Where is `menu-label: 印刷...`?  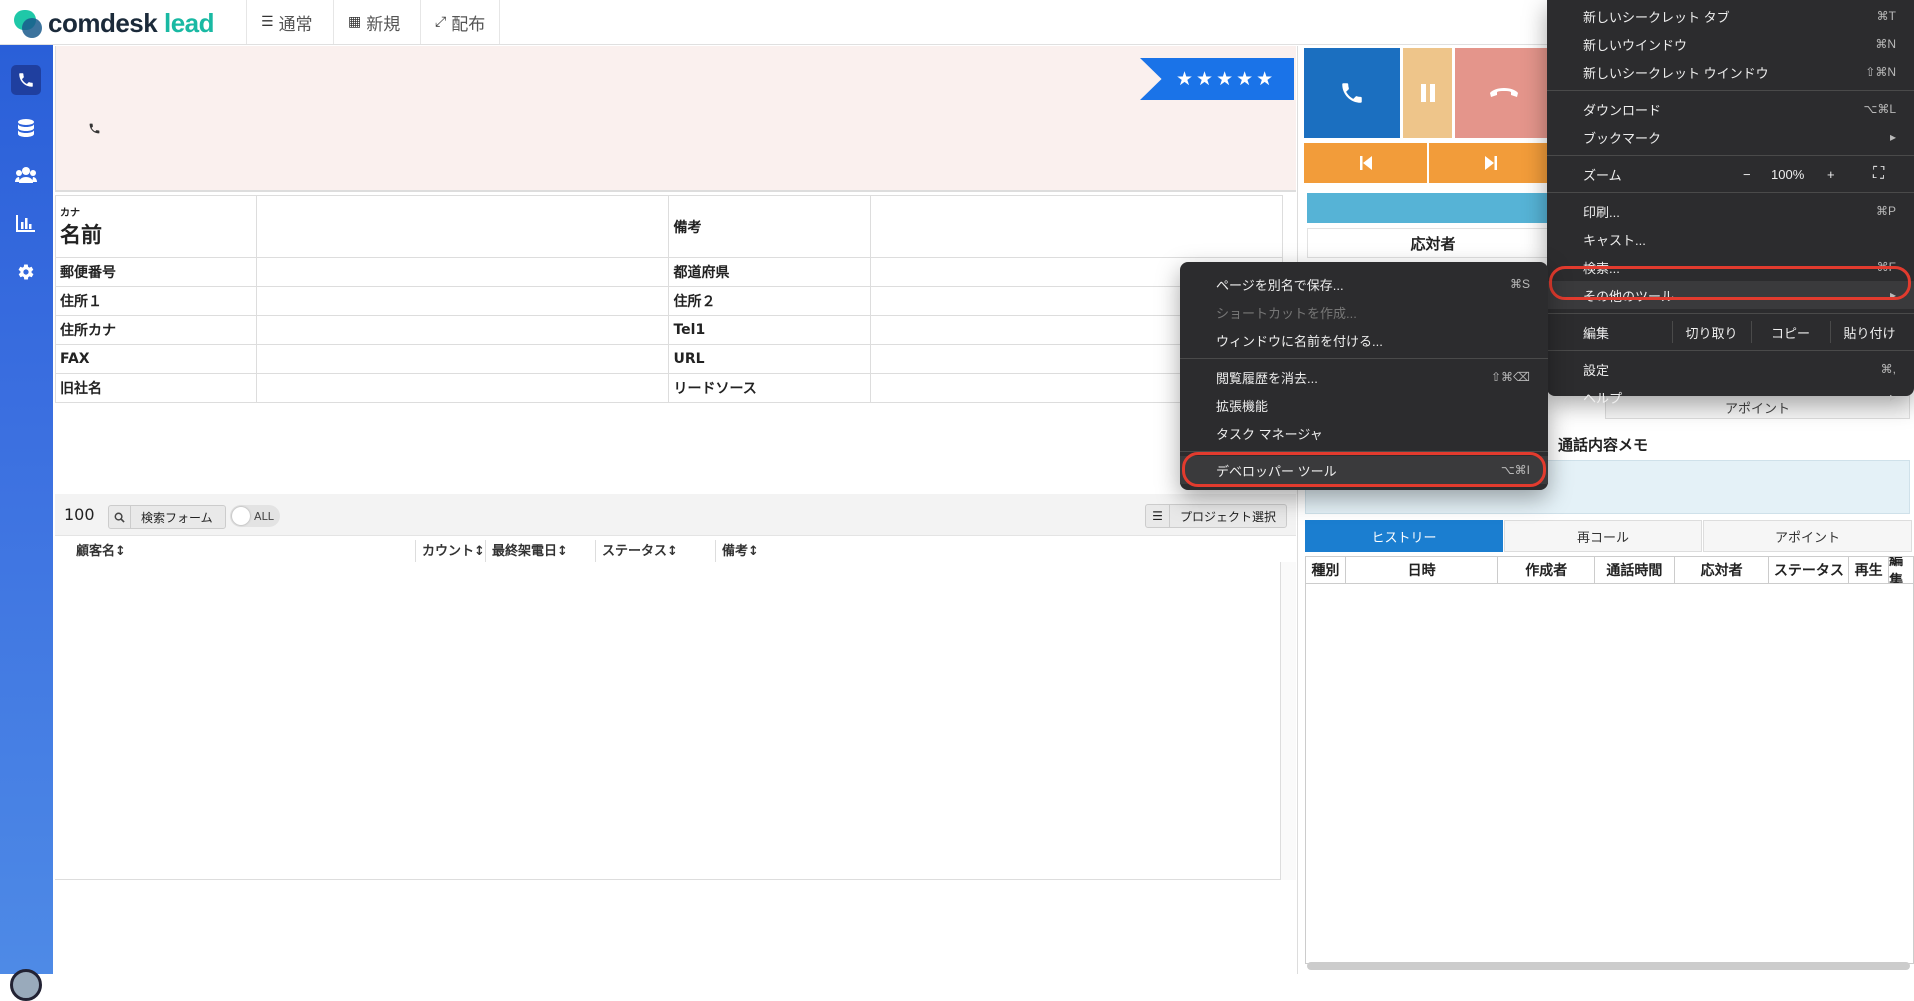
menu-label: 印刷... is located at coordinates (1601, 212).